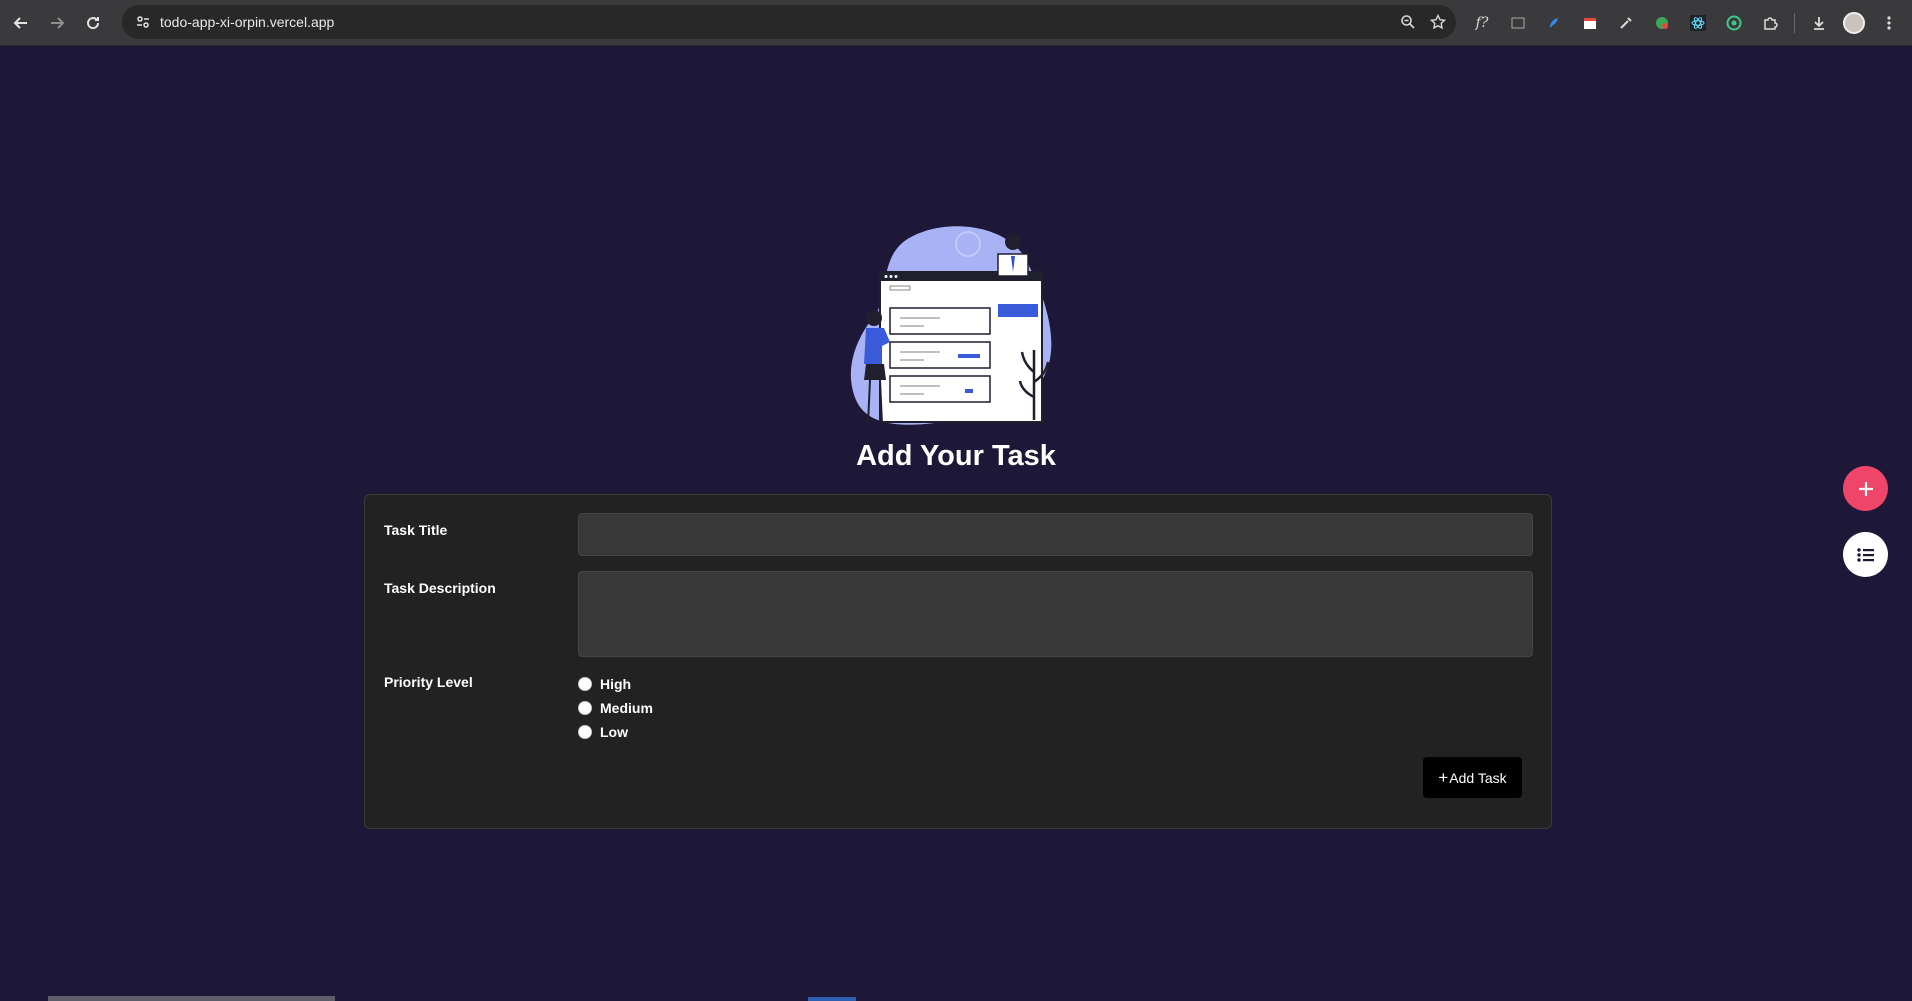  I want to click on add-task-button: + Add Task, so click(1472, 777).